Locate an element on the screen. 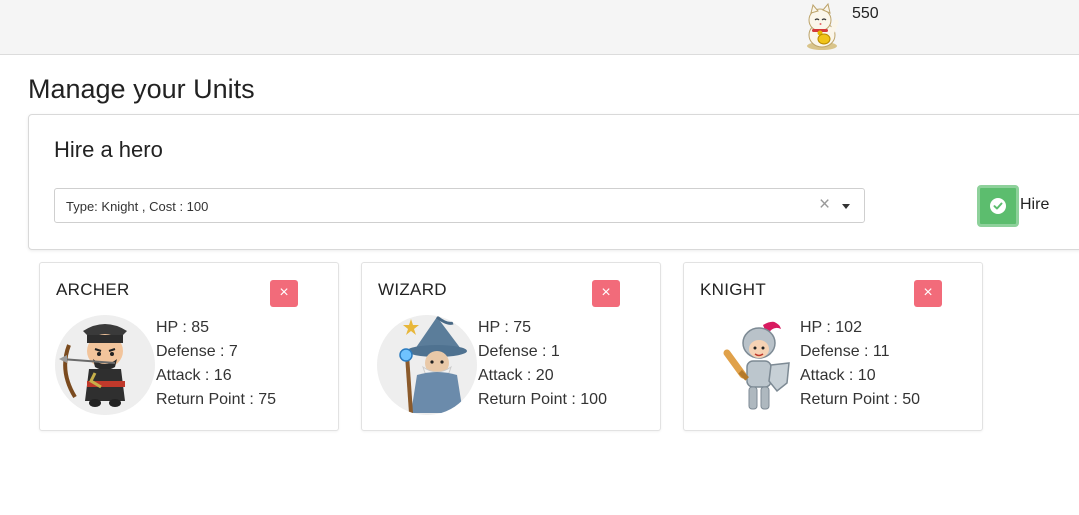  page-title: Manage your Units is located at coordinates (141, 89).